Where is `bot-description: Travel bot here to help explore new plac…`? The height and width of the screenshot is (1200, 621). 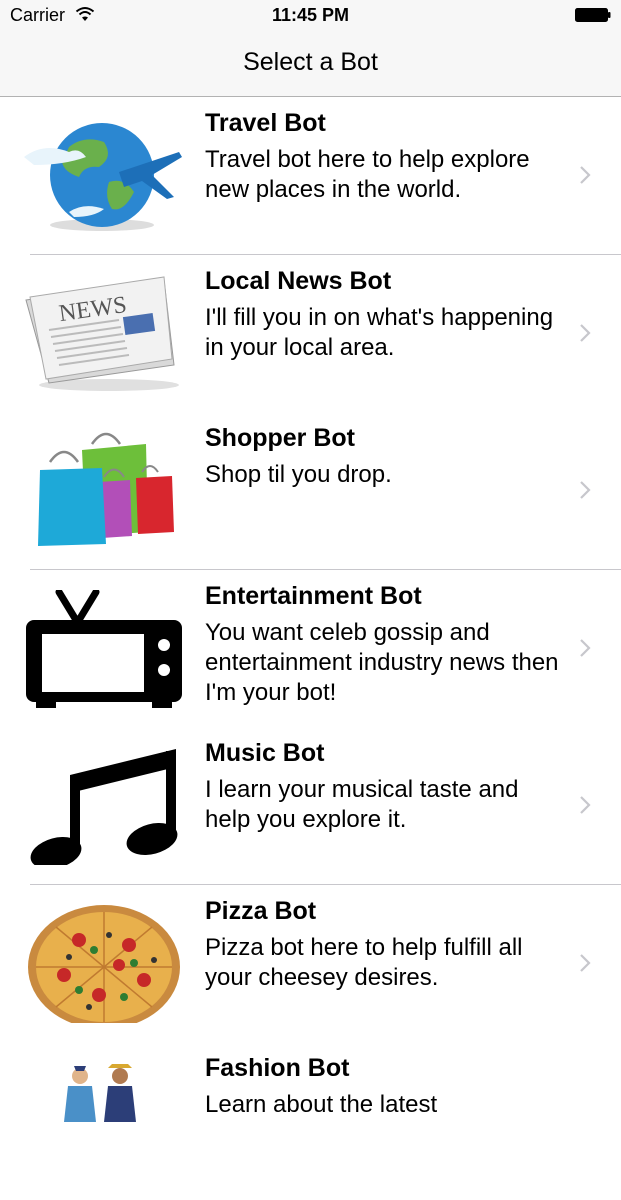
bot-description: Travel bot here to help explore new plac… is located at coordinates (367, 174).